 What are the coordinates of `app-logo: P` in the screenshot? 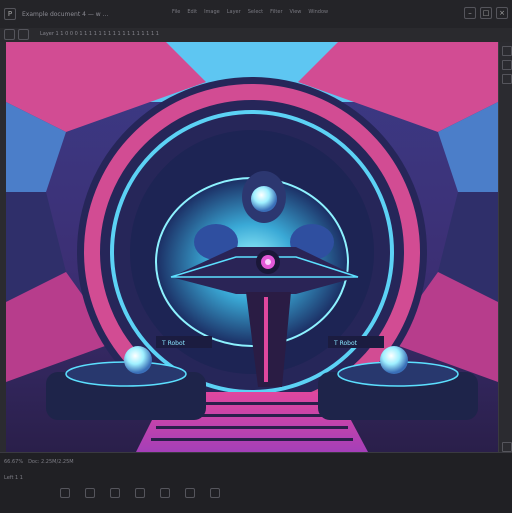 It's located at (10, 14).